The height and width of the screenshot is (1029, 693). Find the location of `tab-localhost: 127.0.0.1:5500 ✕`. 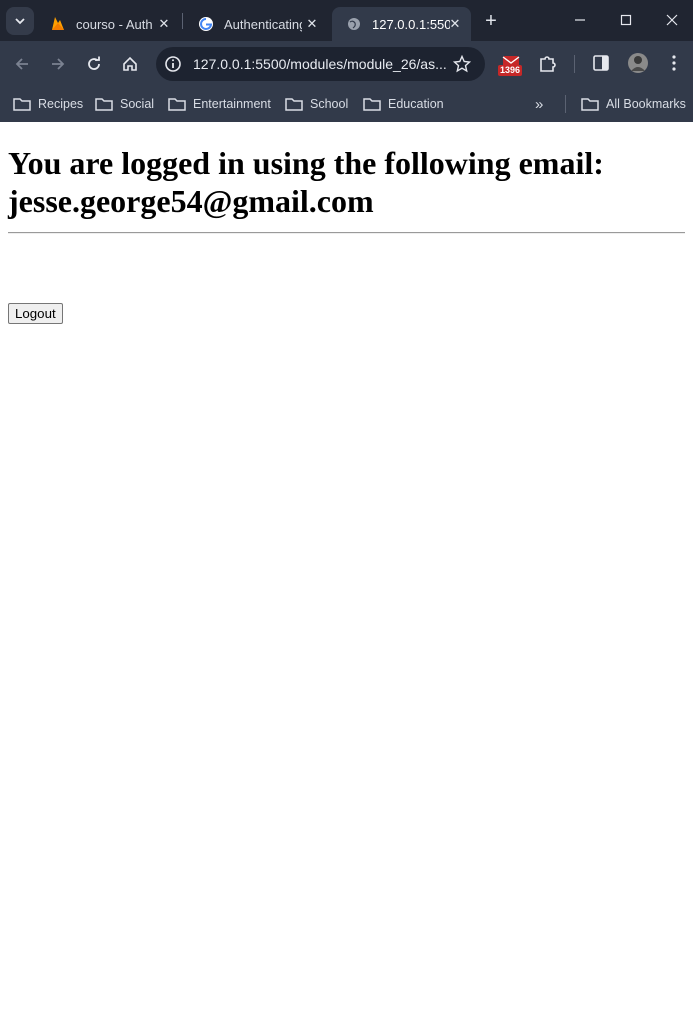

tab-localhost: 127.0.0.1:5500 ✕ is located at coordinates (401, 24).